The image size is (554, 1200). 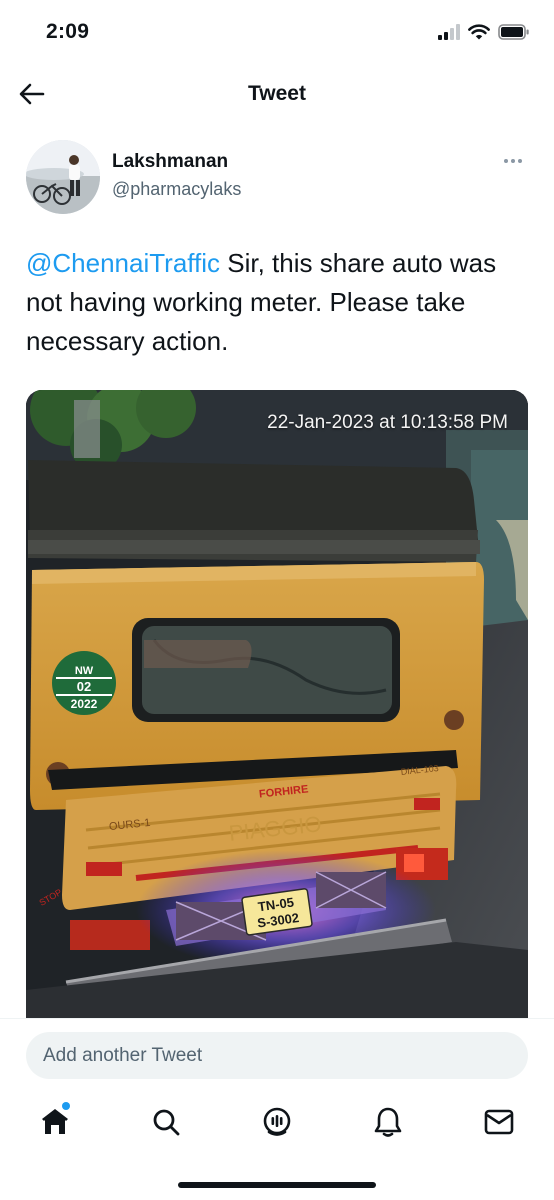 I want to click on status-bar: 2:09, so click(x=277, y=33).